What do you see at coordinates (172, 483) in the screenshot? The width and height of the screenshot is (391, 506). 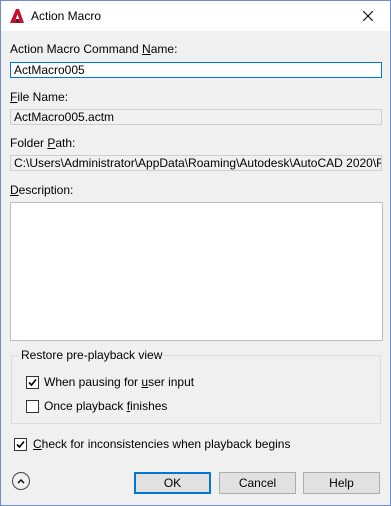 I see `ok-button: OK` at bounding box center [172, 483].